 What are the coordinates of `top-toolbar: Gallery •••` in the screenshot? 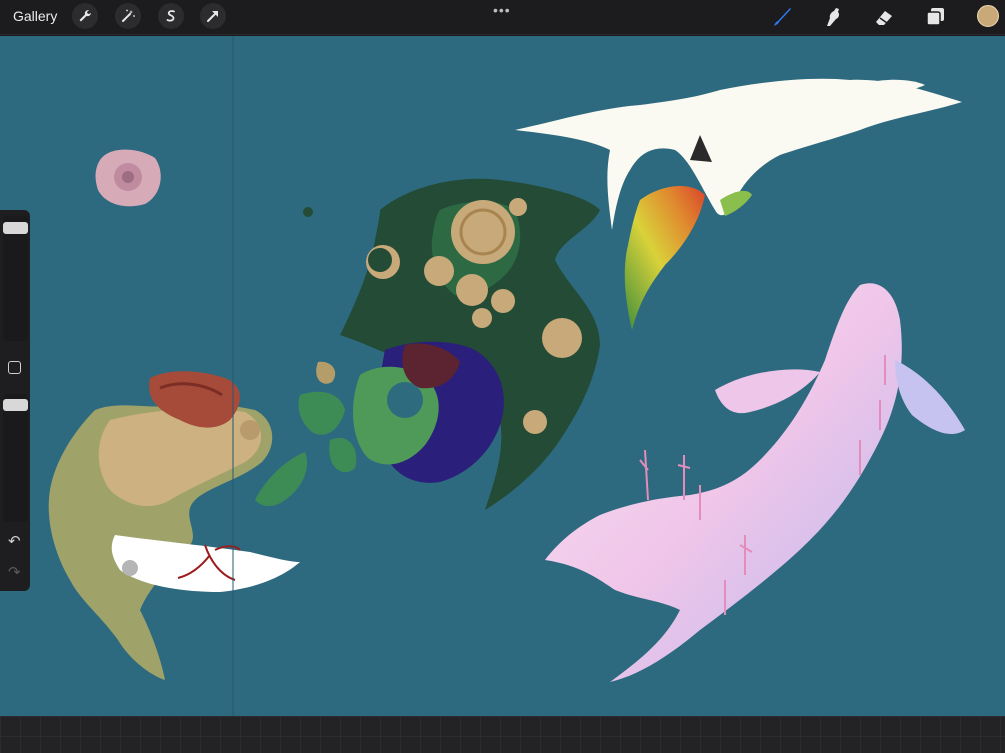 It's located at (502, 17).